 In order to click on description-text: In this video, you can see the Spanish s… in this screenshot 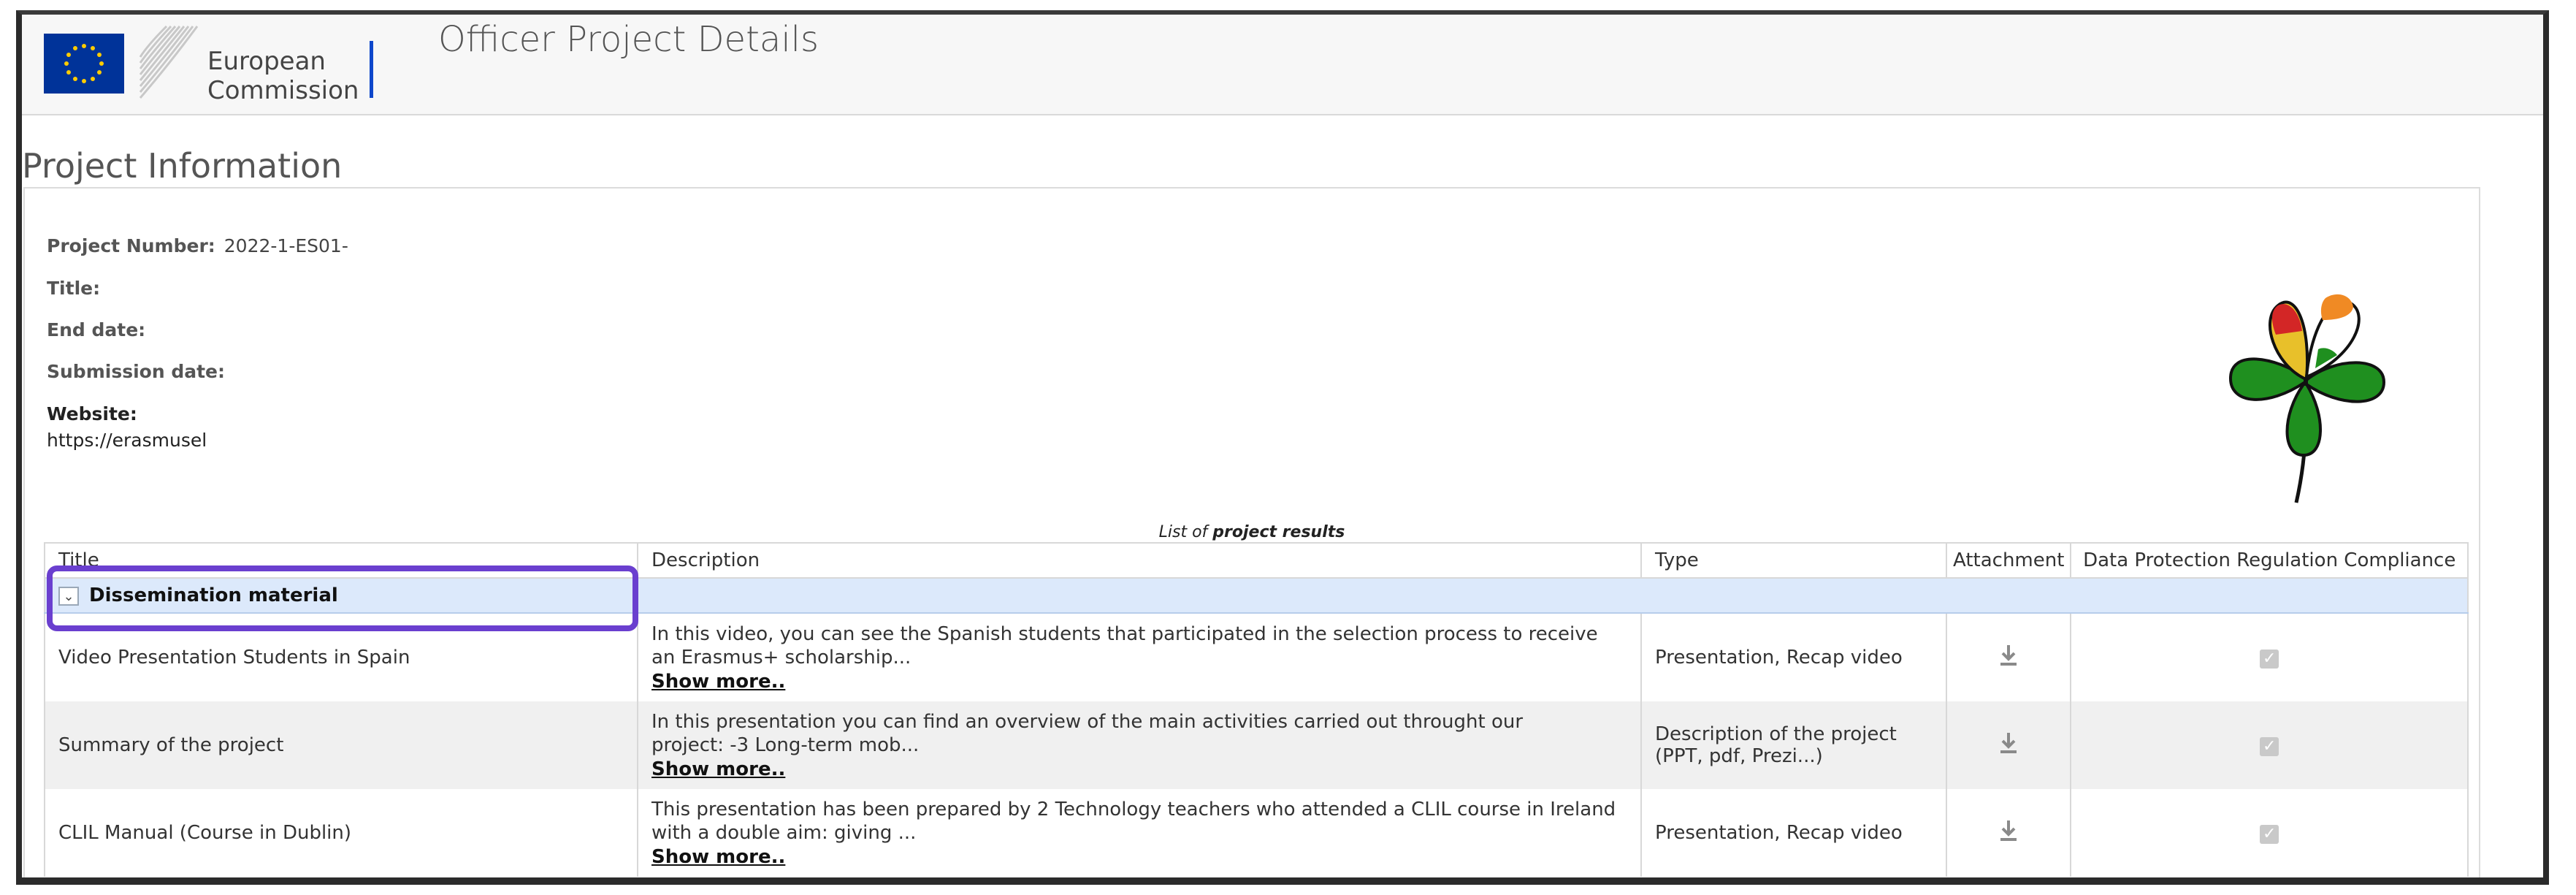, I will do `click(1124, 646)`.